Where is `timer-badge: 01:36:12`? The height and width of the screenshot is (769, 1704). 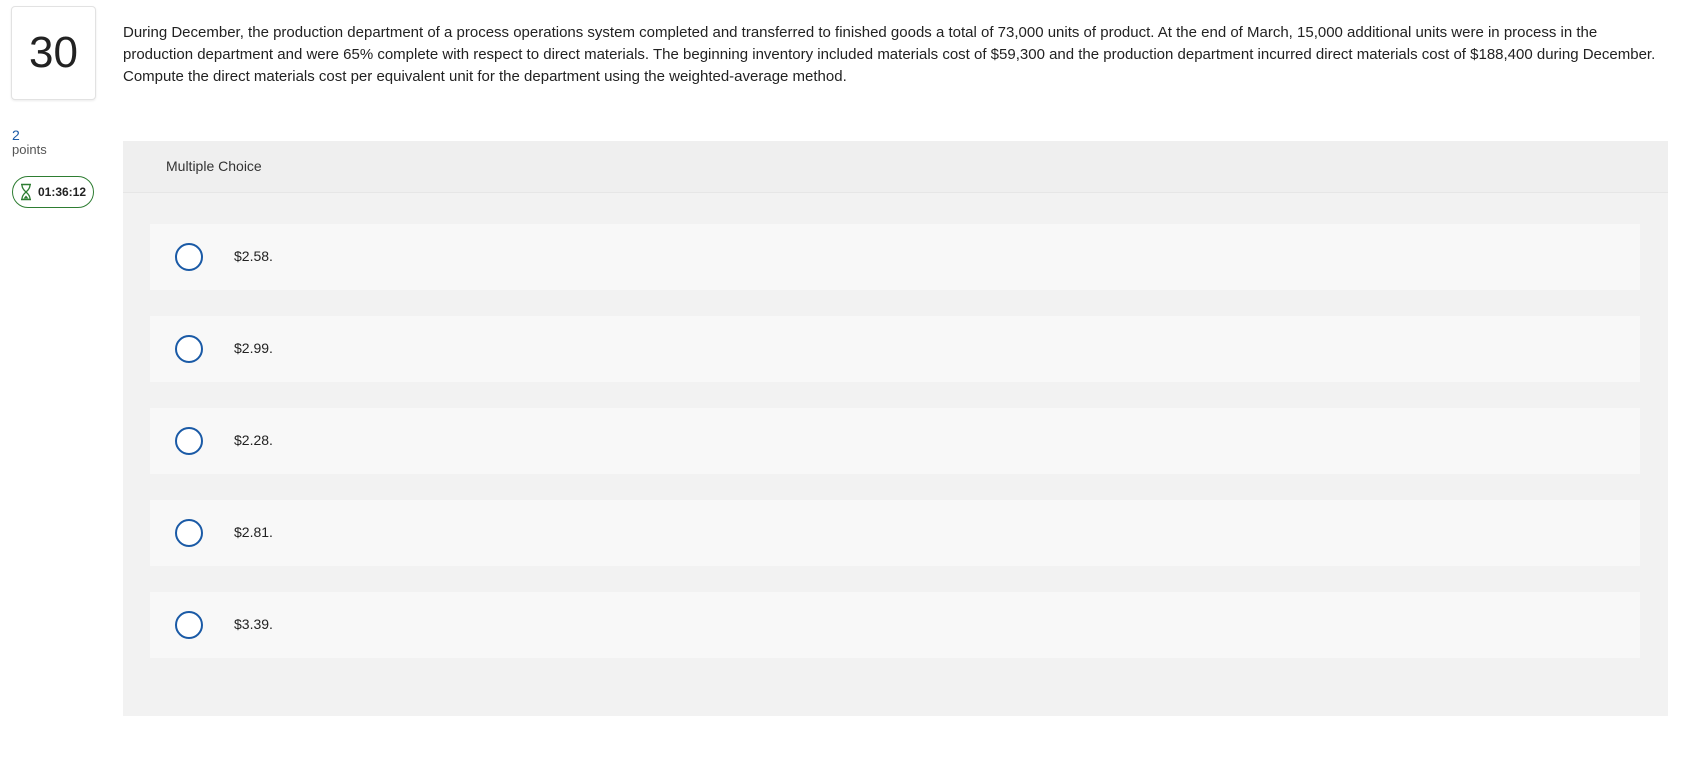
timer-badge: 01:36:12 is located at coordinates (53, 192).